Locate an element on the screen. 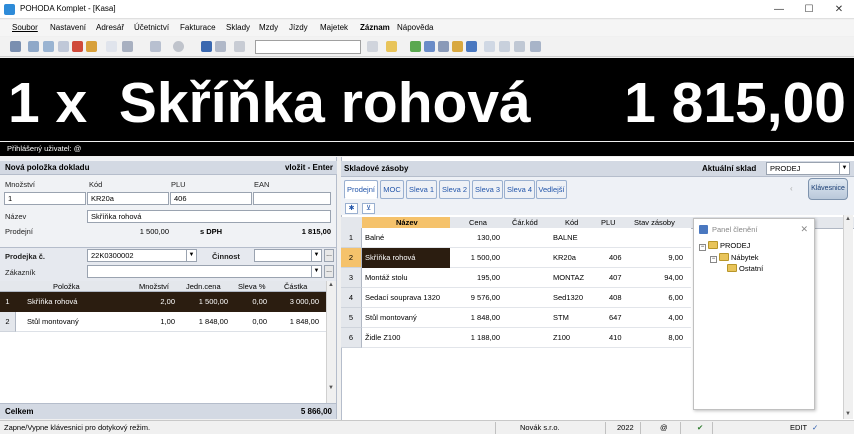 This screenshot has width=854, height=434. stock-row: 5 Stůl montovaný 1 848,00 STM 647 4,00 is located at coordinates (516, 318).